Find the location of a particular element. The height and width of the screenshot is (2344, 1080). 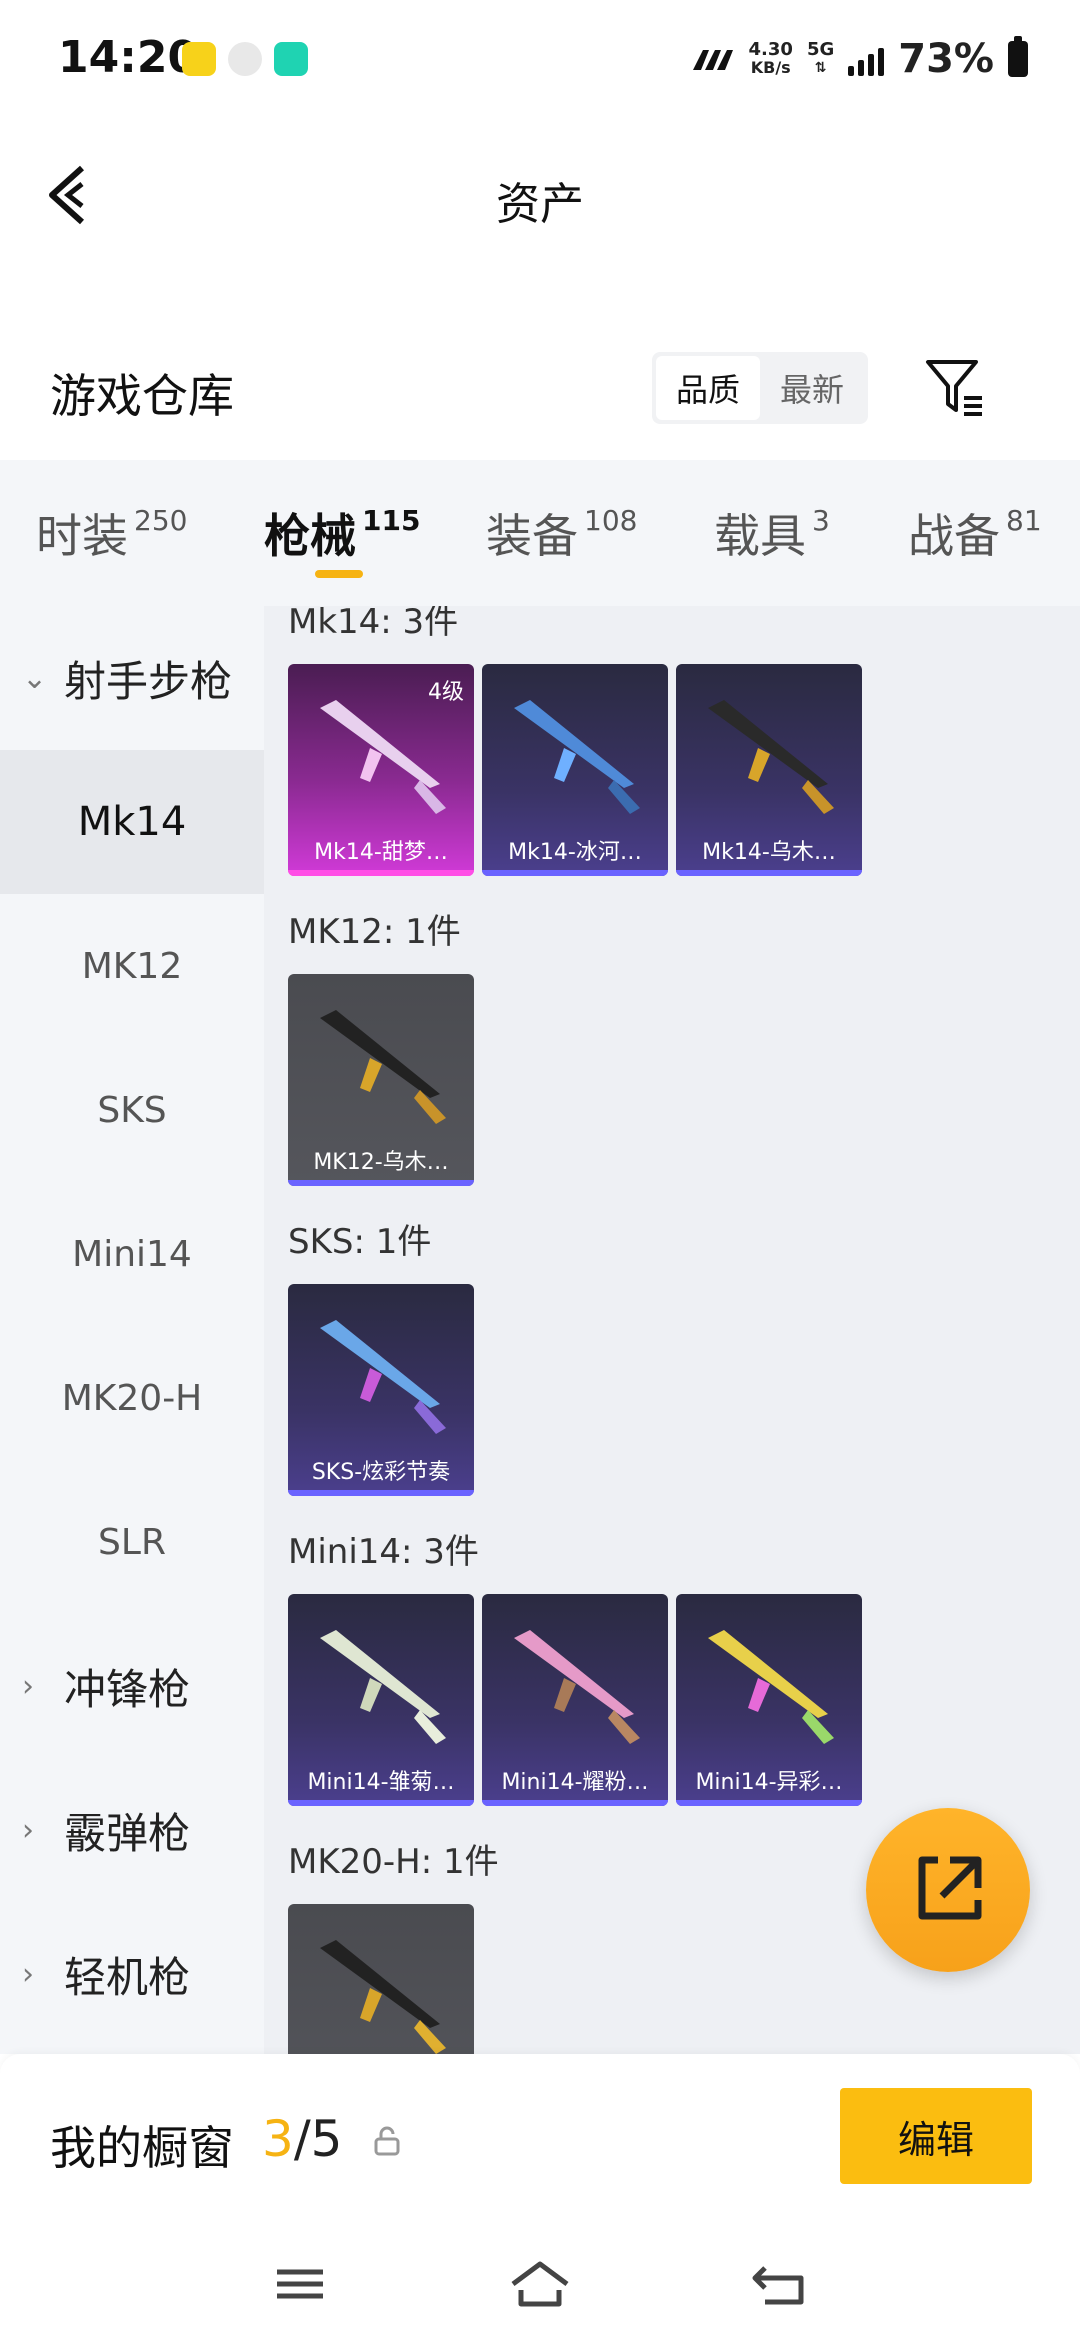

filter-button is located at coordinates (955, 387).